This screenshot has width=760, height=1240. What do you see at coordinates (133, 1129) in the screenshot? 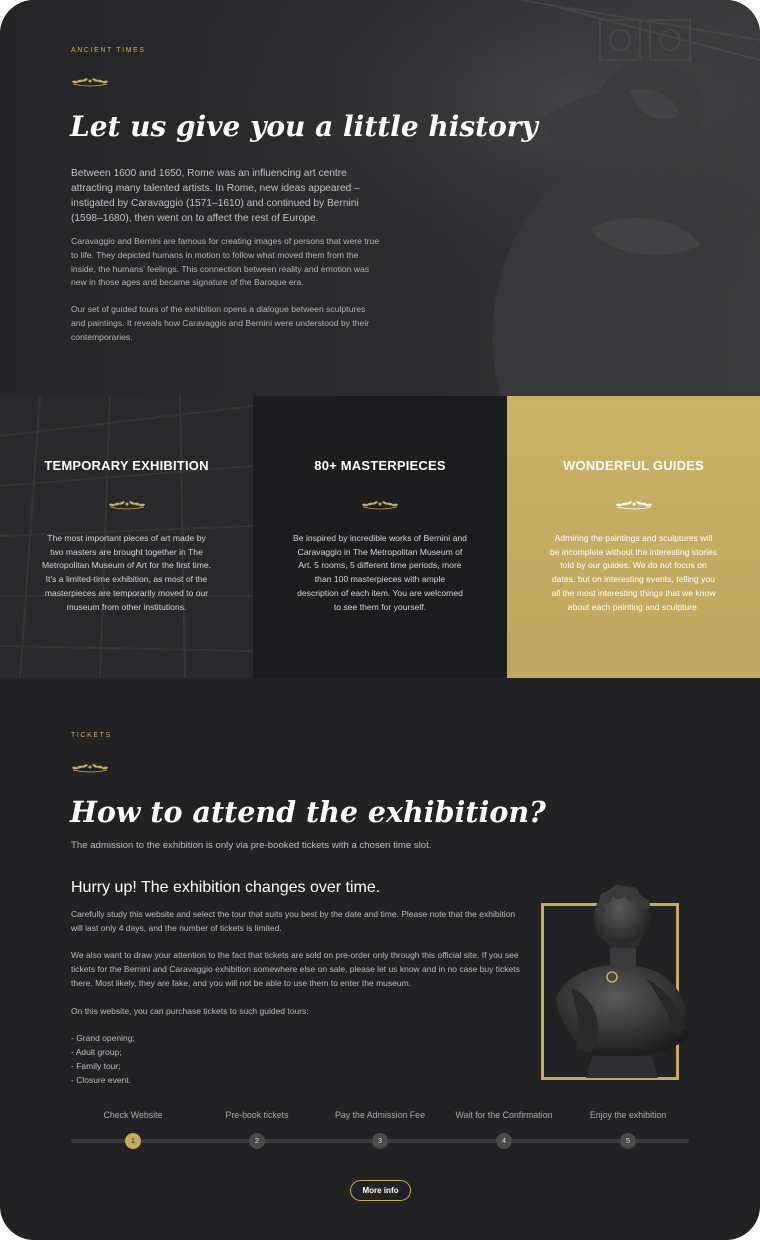
I see `step-check-website: Check Website 1` at bounding box center [133, 1129].